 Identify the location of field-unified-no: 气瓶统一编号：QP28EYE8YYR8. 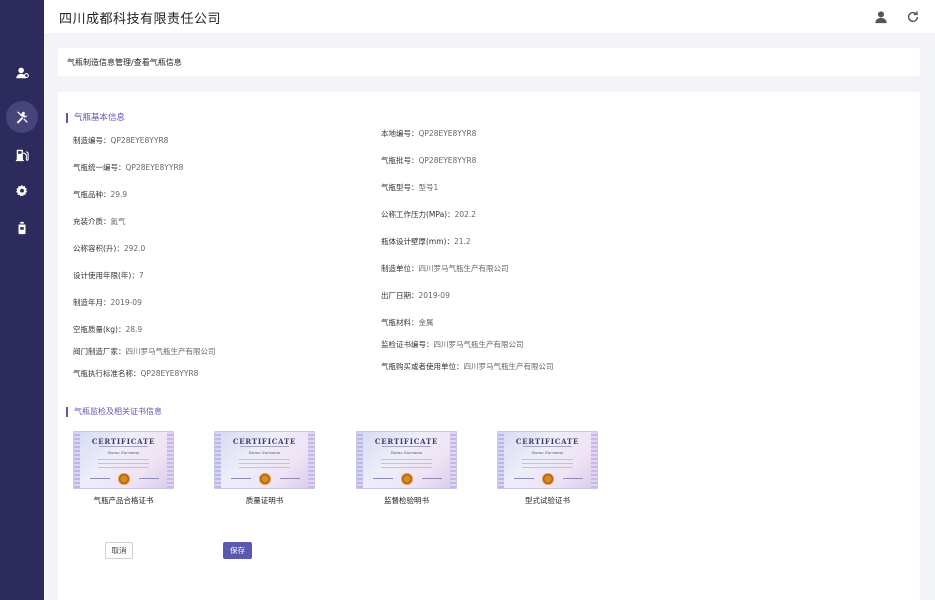
(128, 167).